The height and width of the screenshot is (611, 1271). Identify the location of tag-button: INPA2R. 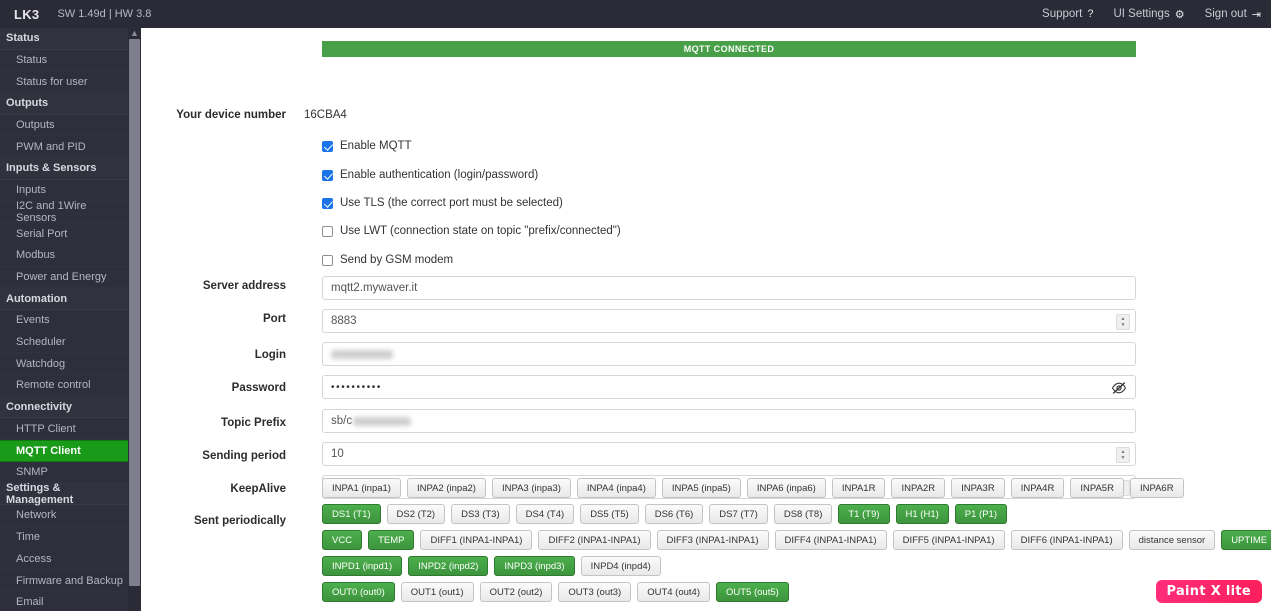
(918, 488).